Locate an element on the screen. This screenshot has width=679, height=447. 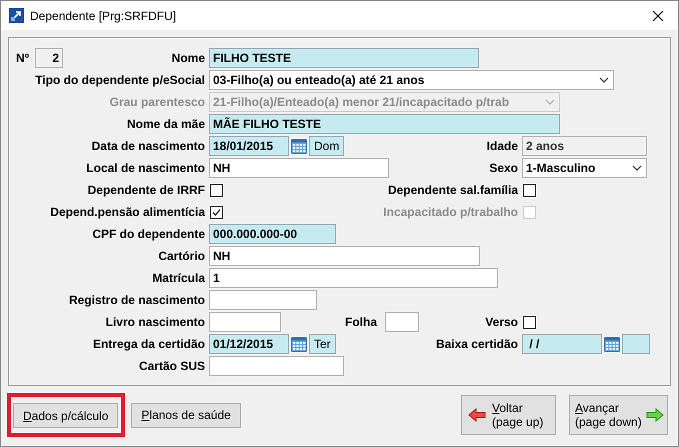
input-field: 1 is located at coordinates (353, 278).